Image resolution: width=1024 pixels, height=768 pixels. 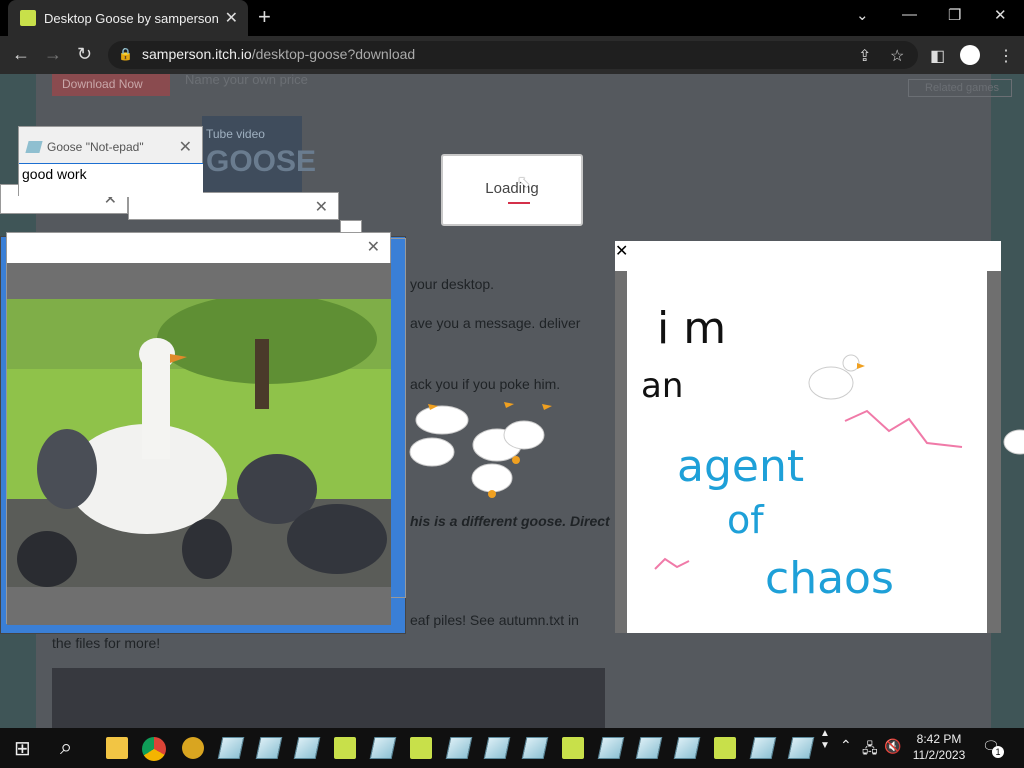 What do you see at coordinates (494, 620) in the screenshot?
I see `desc-line: eaf piles! See autumn.txt in` at bounding box center [494, 620].